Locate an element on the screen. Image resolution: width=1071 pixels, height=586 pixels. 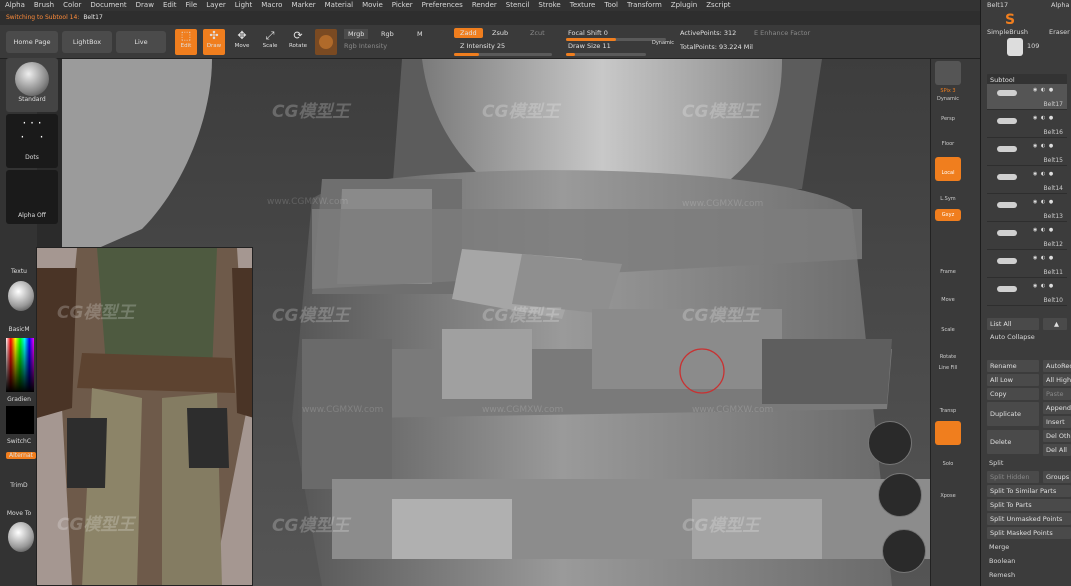
all-low-button: All Low is located at coordinates (1013, 380).